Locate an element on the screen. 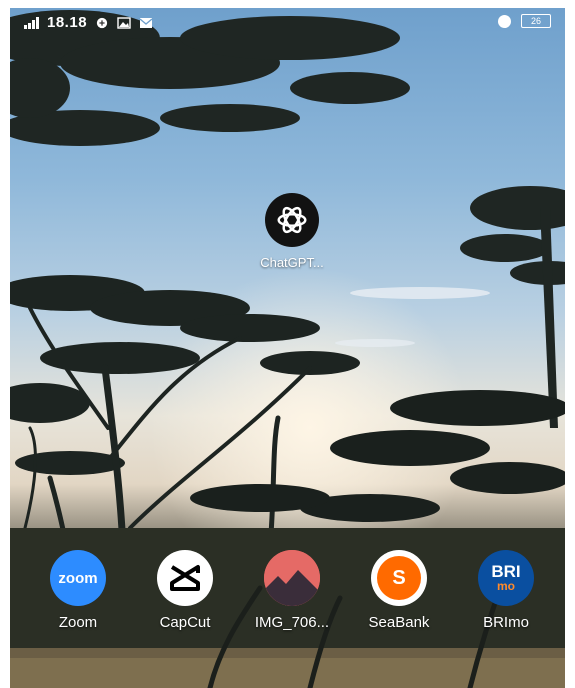 This screenshot has height=688, width=575. mail-icon is located at coordinates (146, 22).